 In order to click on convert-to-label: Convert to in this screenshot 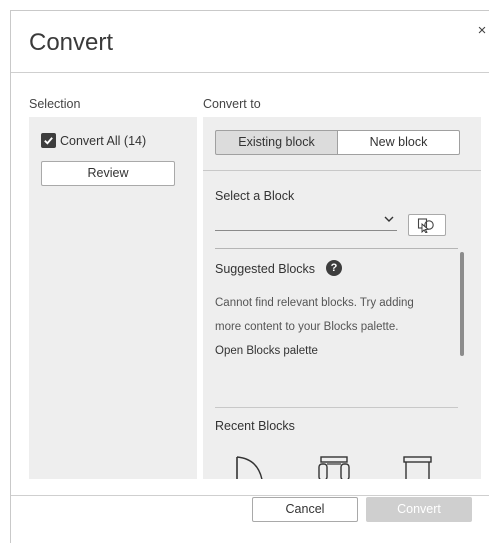, I will do `click(232, 104)`.